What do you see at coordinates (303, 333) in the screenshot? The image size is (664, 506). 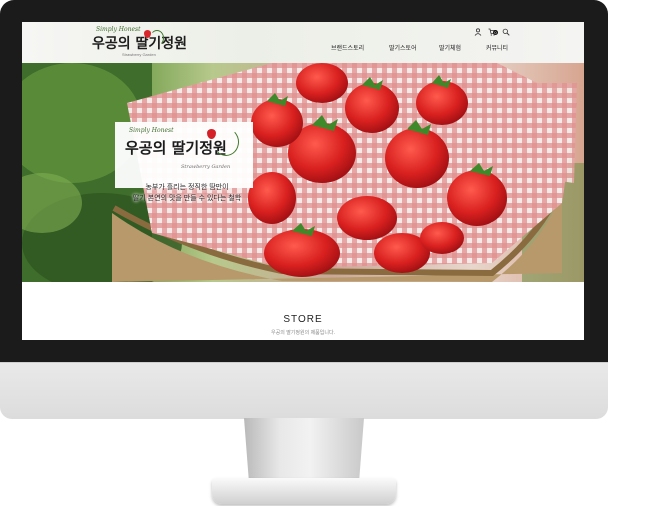 I see `store-section-subtitle: 우공의 딸기정원의 제품입니다.` at bounding box center [303, 333].